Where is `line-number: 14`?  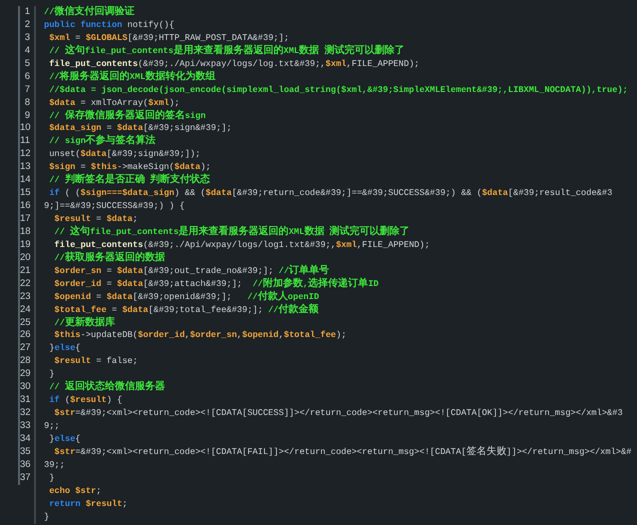
line-number: 14 is located at coordinates (26, 181).